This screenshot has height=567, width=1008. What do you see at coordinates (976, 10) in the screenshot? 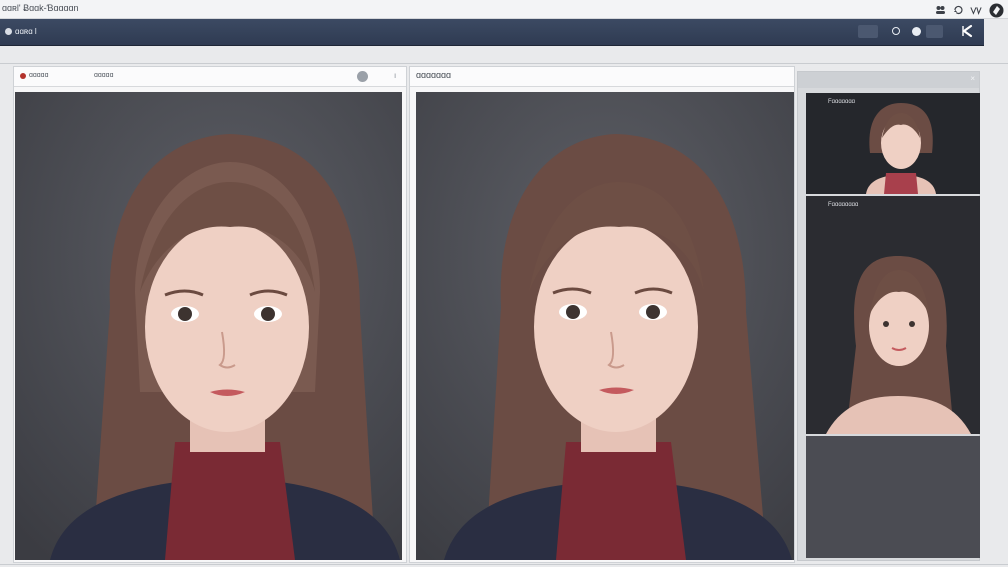
I see `settings-icon` at bounding box center [976, 10].